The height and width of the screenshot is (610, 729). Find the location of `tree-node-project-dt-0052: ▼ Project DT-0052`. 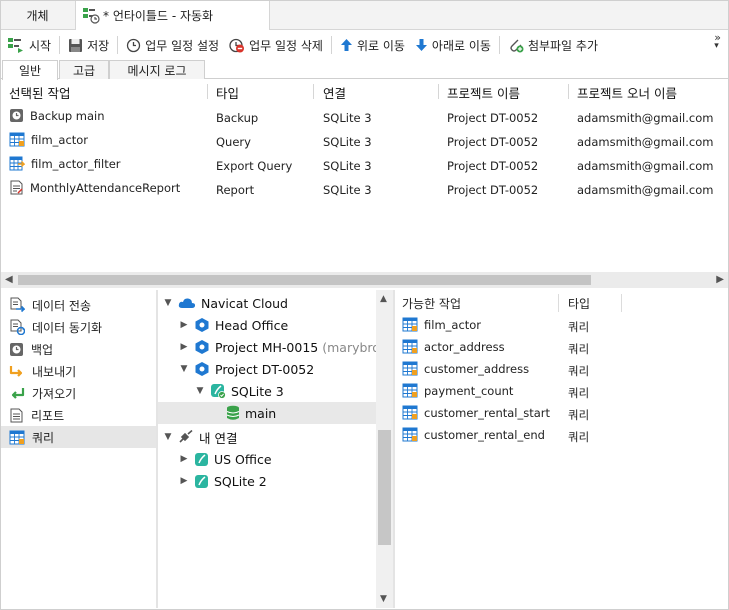

tree-node-project-dt-0052: ▼ Project DT-0052 is located at coordinates (246, 369).